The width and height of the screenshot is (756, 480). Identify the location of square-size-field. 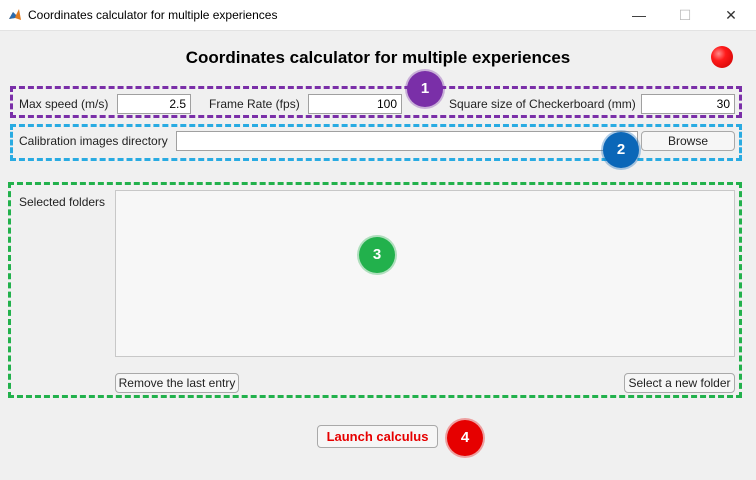
(688, 104).